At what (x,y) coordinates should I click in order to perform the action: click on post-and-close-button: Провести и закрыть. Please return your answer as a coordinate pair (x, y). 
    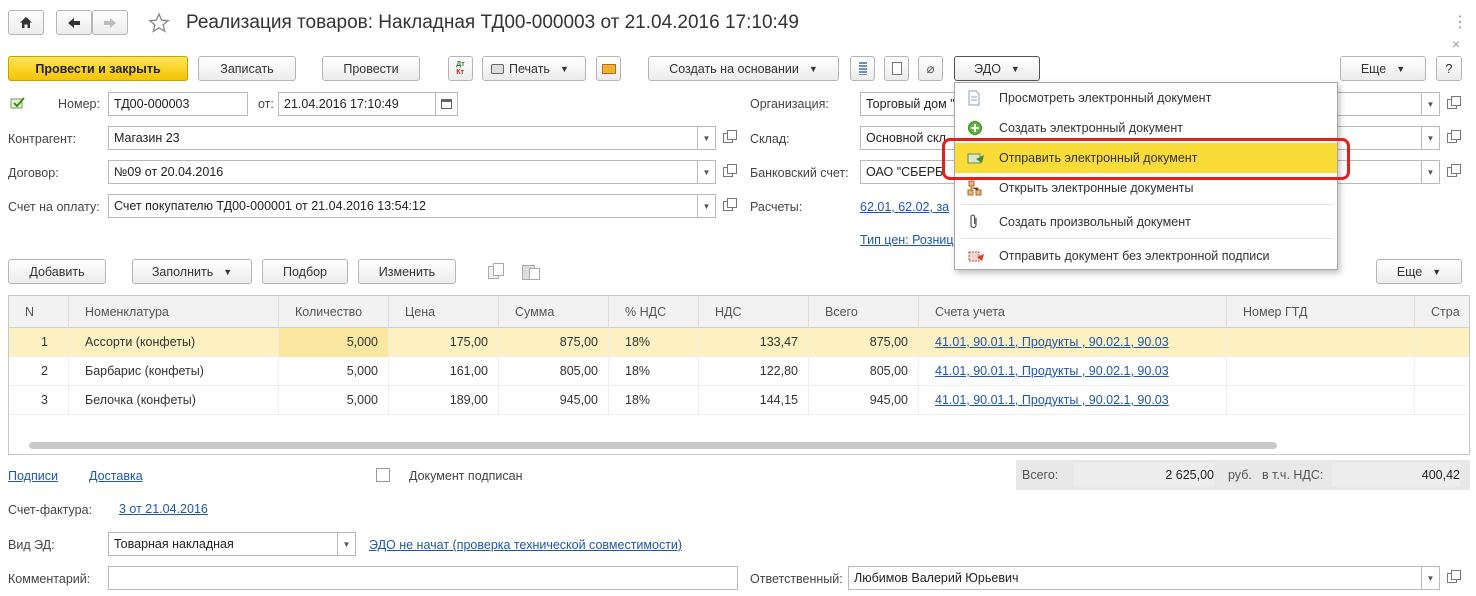
    Looking at the image, I should click on (98, 68).